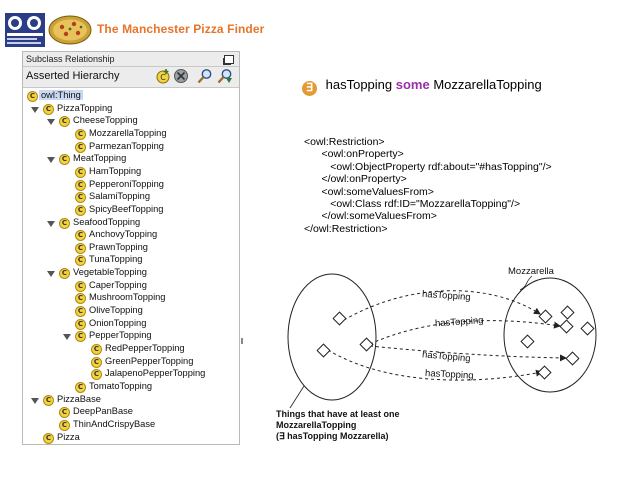 This screenshot has width=640, height=480. I want to click on tree-node-label: DeepPanBase, so click(103, 411).